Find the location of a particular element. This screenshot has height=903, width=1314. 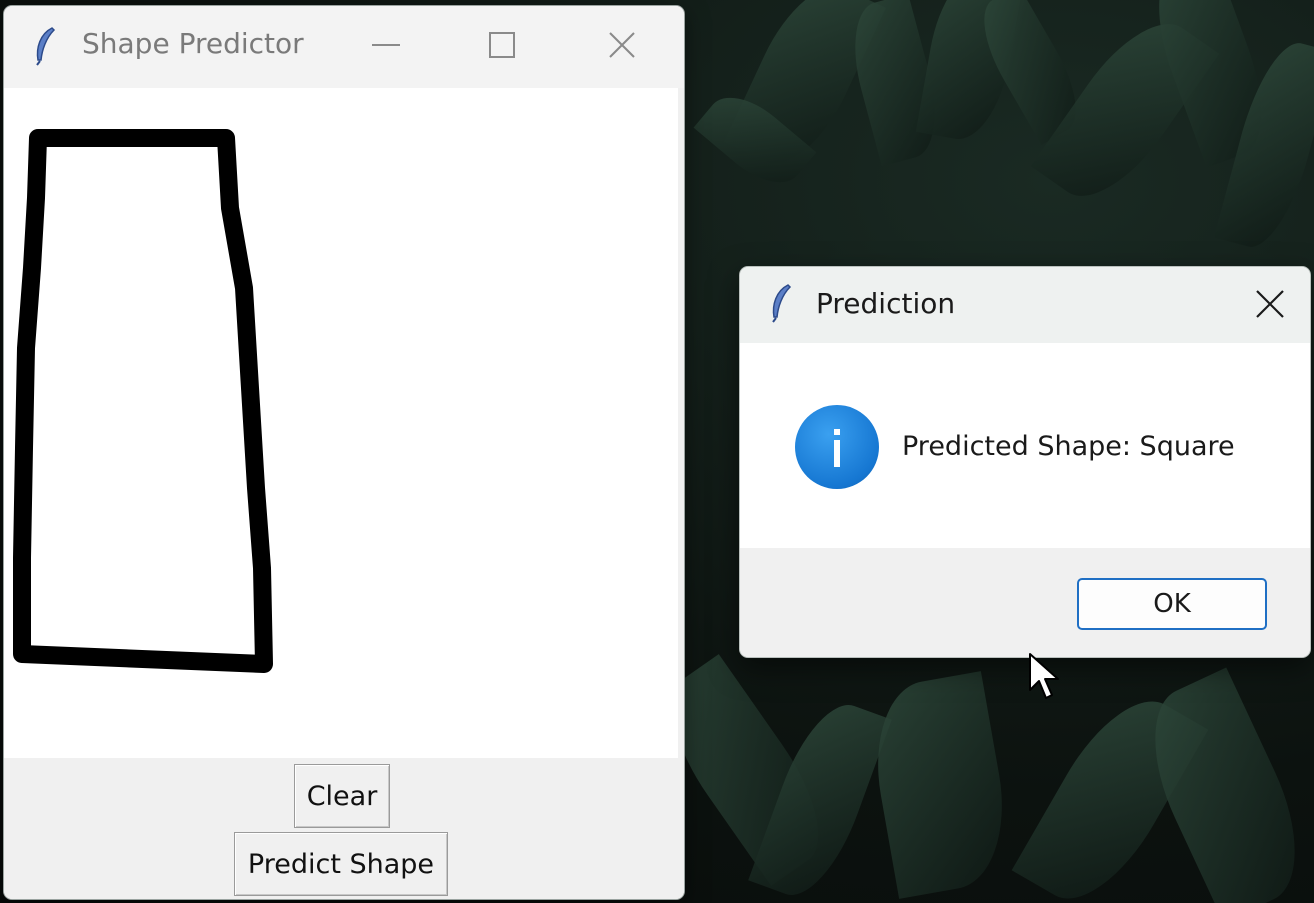

button-panel: Clear Predict Shape is located at coordinates (344, 828).